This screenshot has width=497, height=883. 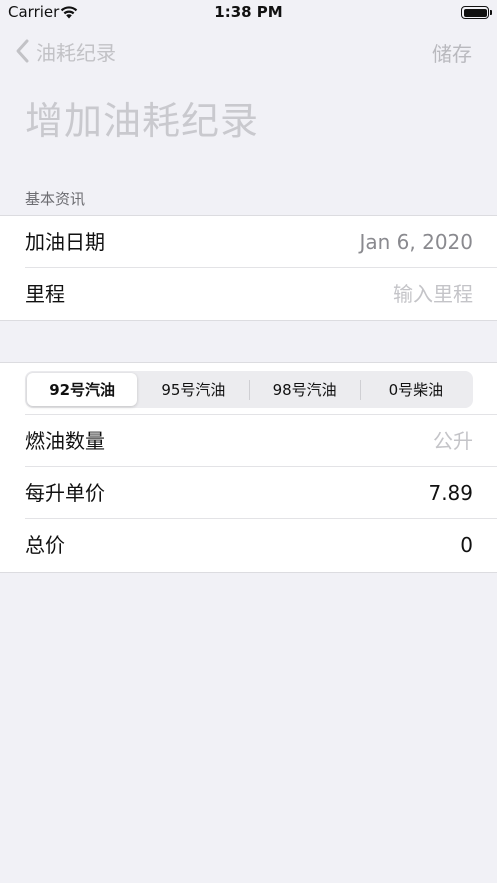 I want to click on quantity-label: 燃油数量, so click(x=65, y=441).